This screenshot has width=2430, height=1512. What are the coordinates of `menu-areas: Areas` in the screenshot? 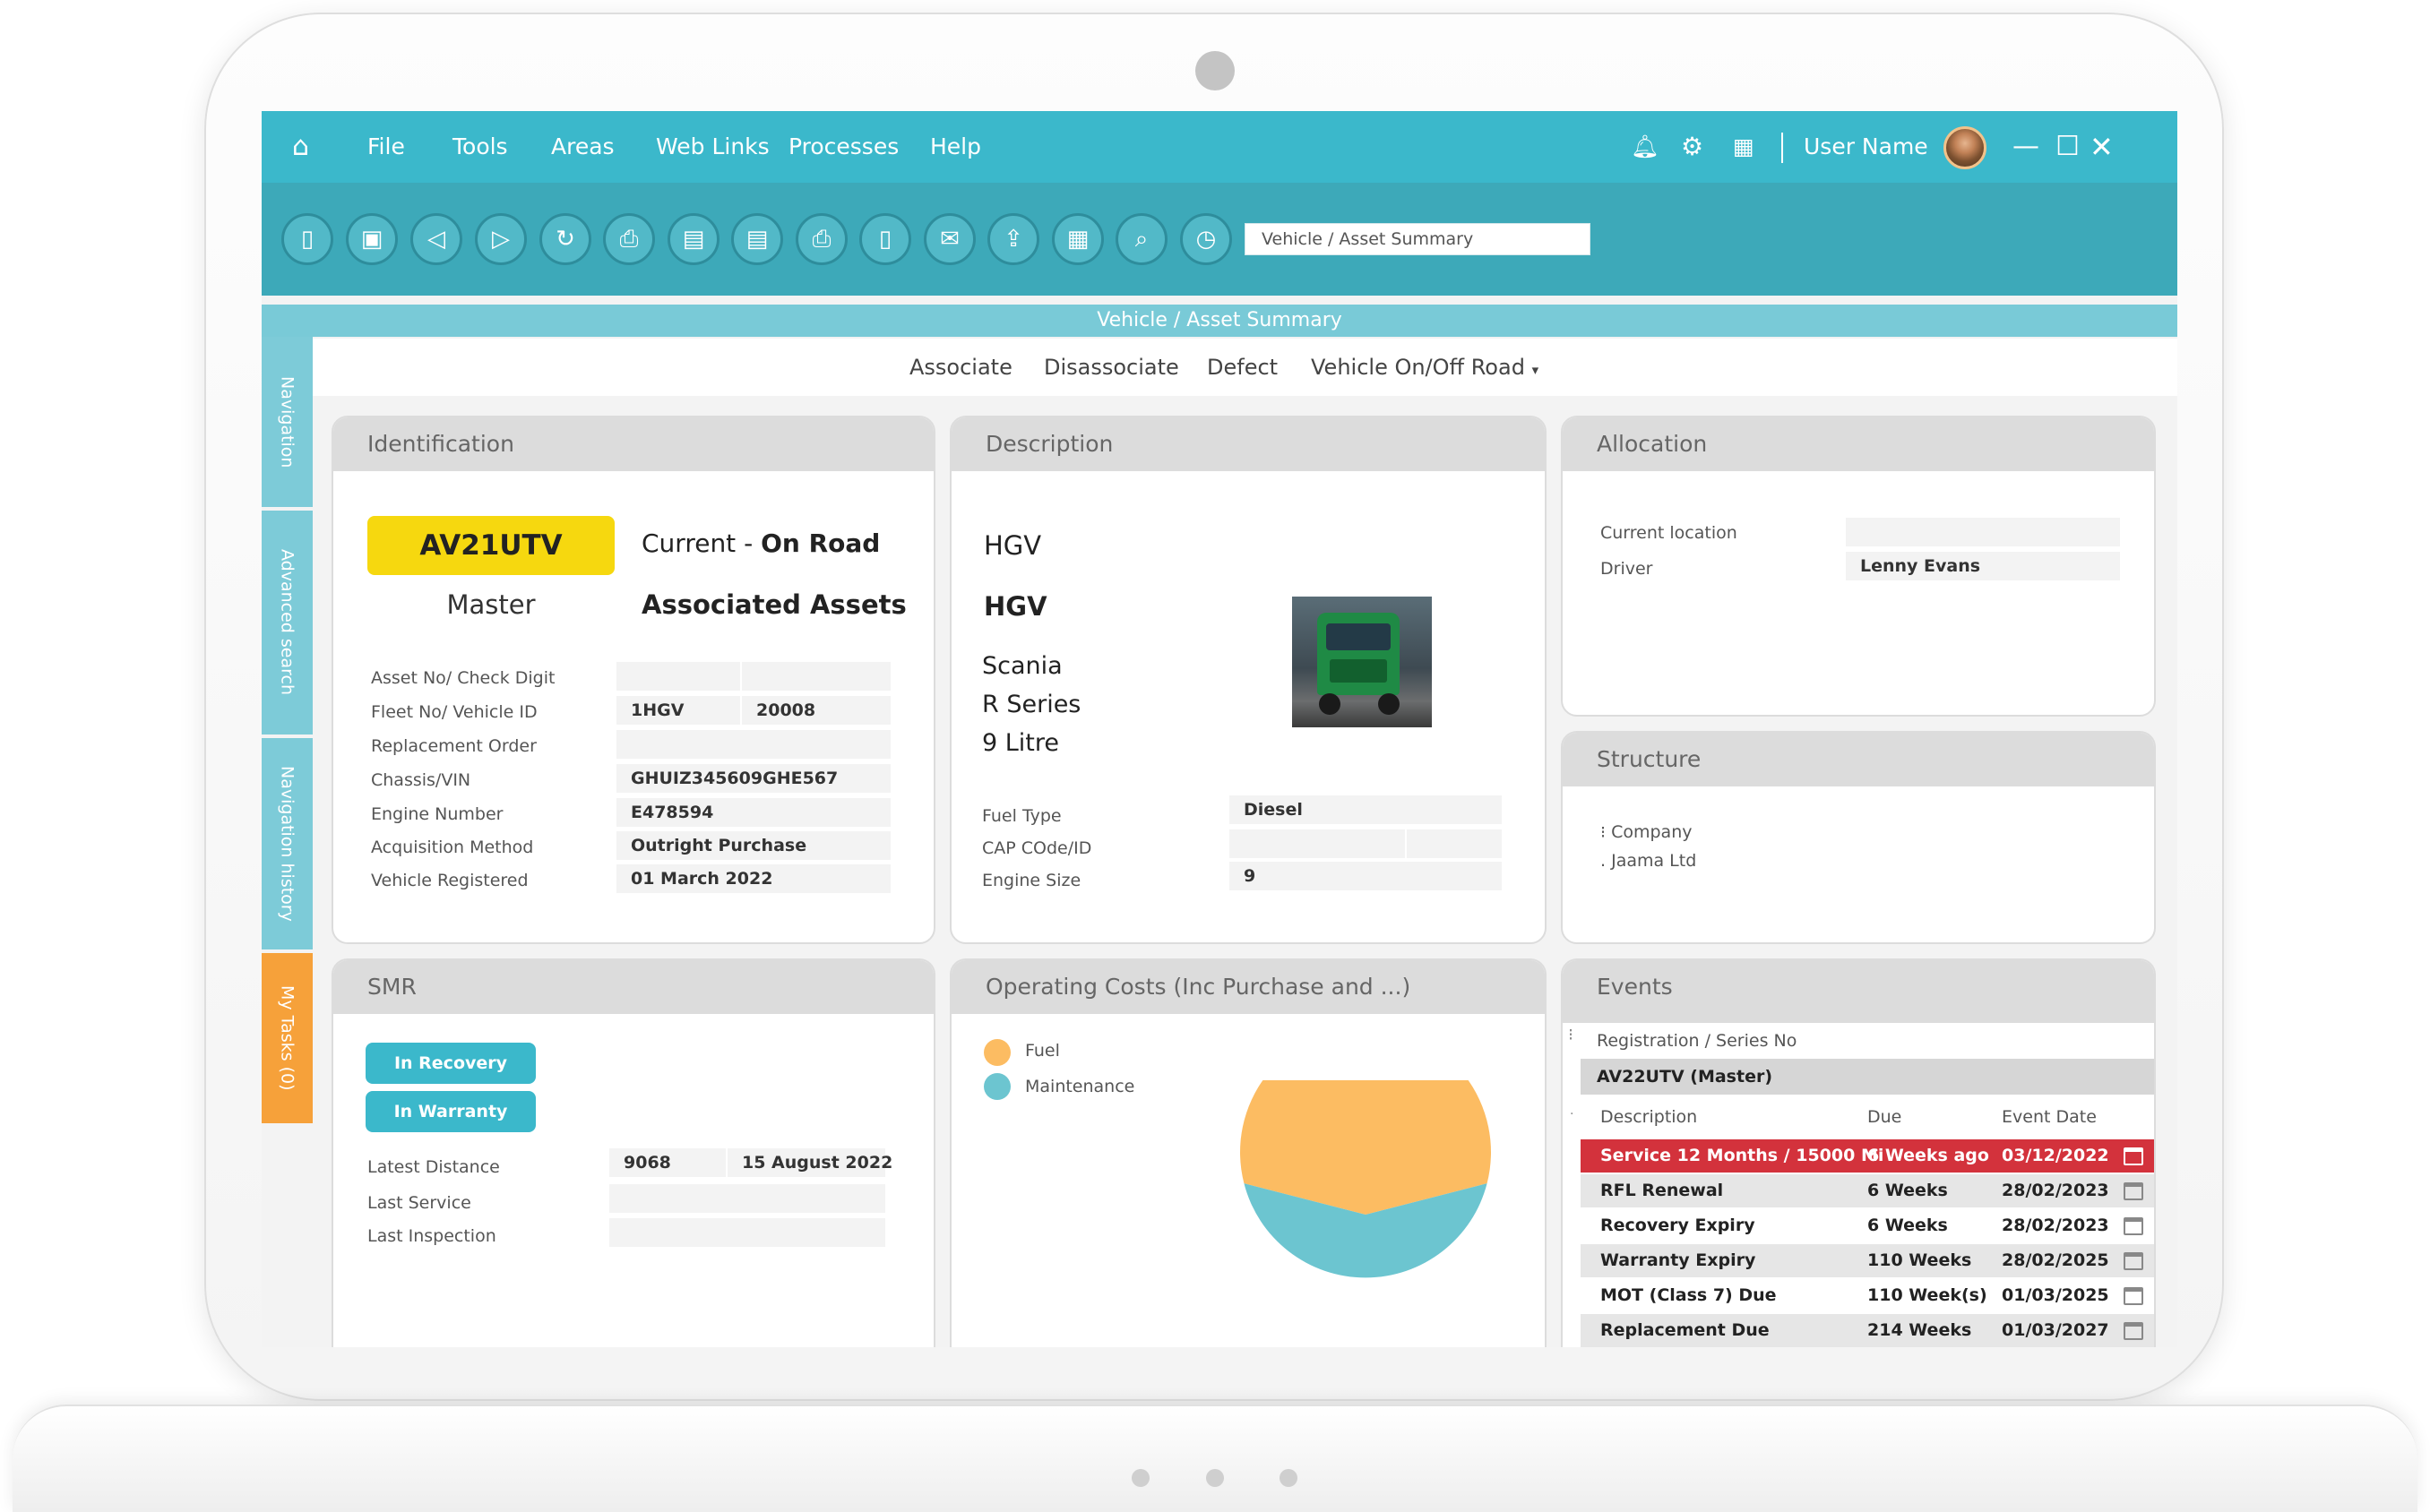 It's located at (583, 147).